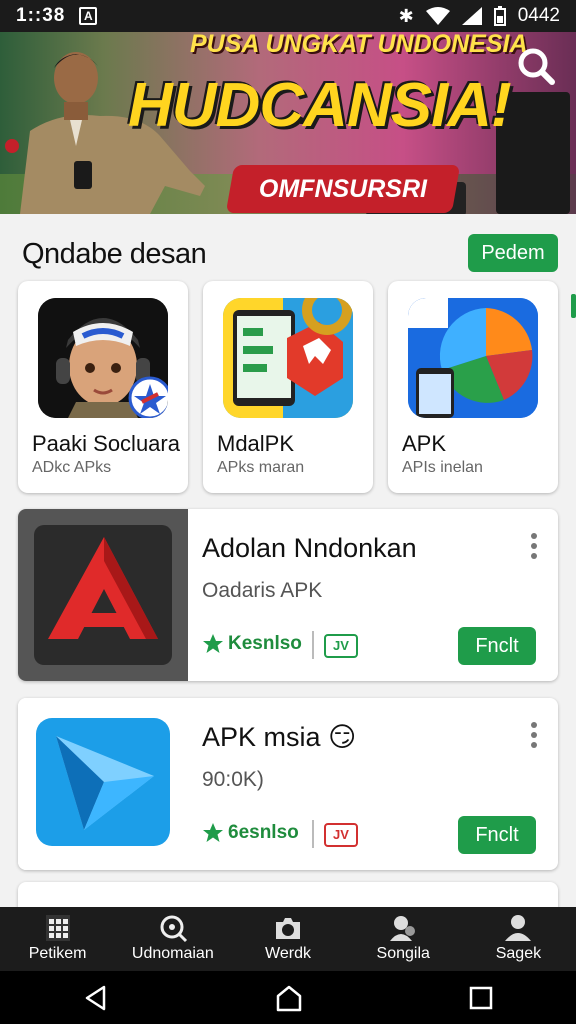 The width and height of the screenshot is (576, 1024). What do you see at coordinates (424, 443) in the screenshot?
I see `app-card-title: APK` at bounding box center [424, 443].